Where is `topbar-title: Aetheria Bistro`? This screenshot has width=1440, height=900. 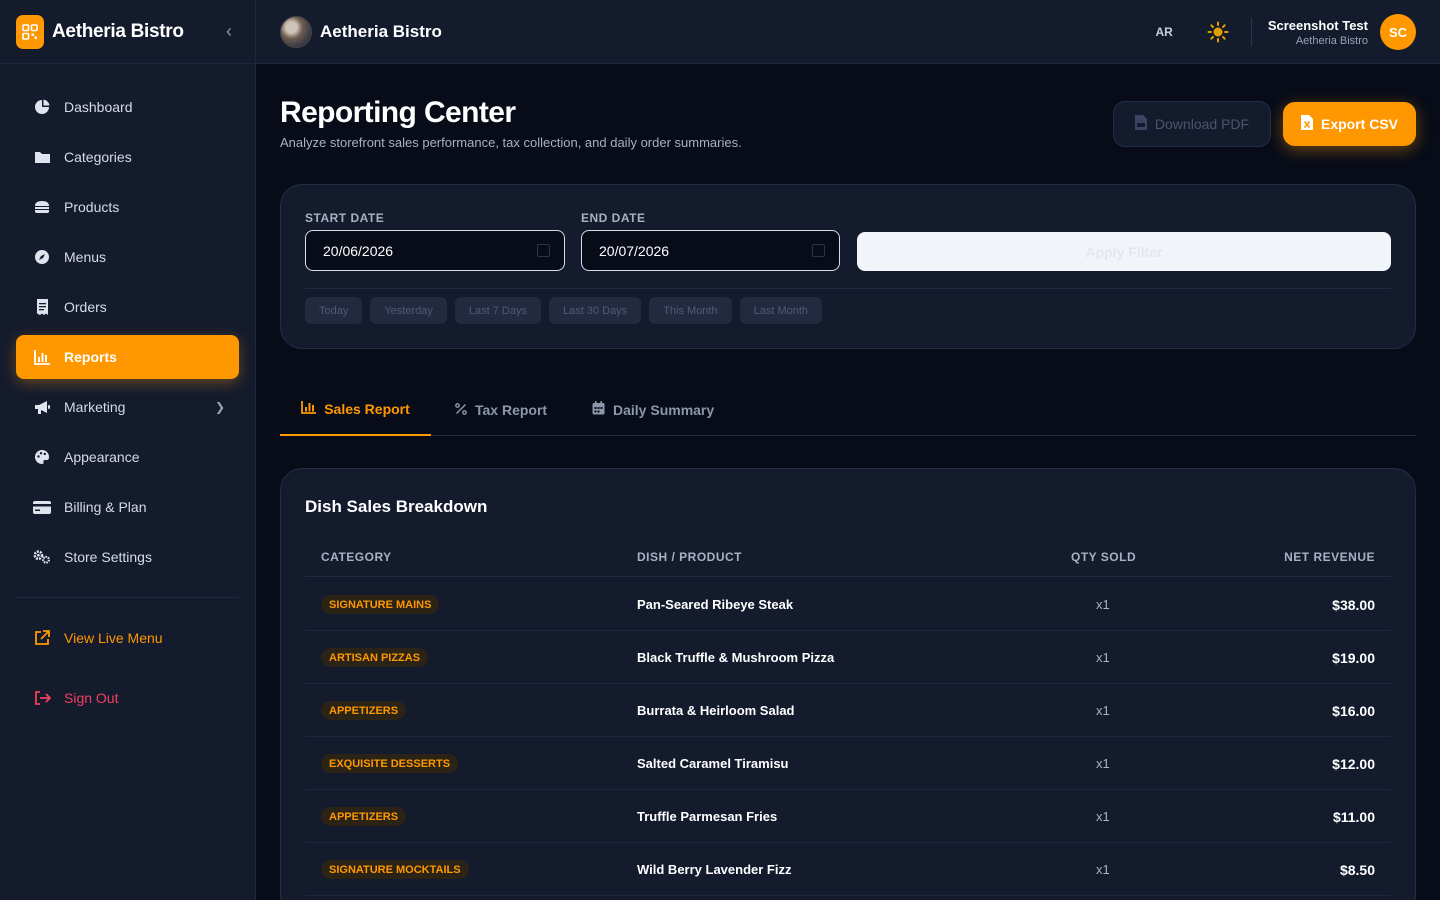
topbar-title: Aetheria Bistro is located at coordinates (381, 31).